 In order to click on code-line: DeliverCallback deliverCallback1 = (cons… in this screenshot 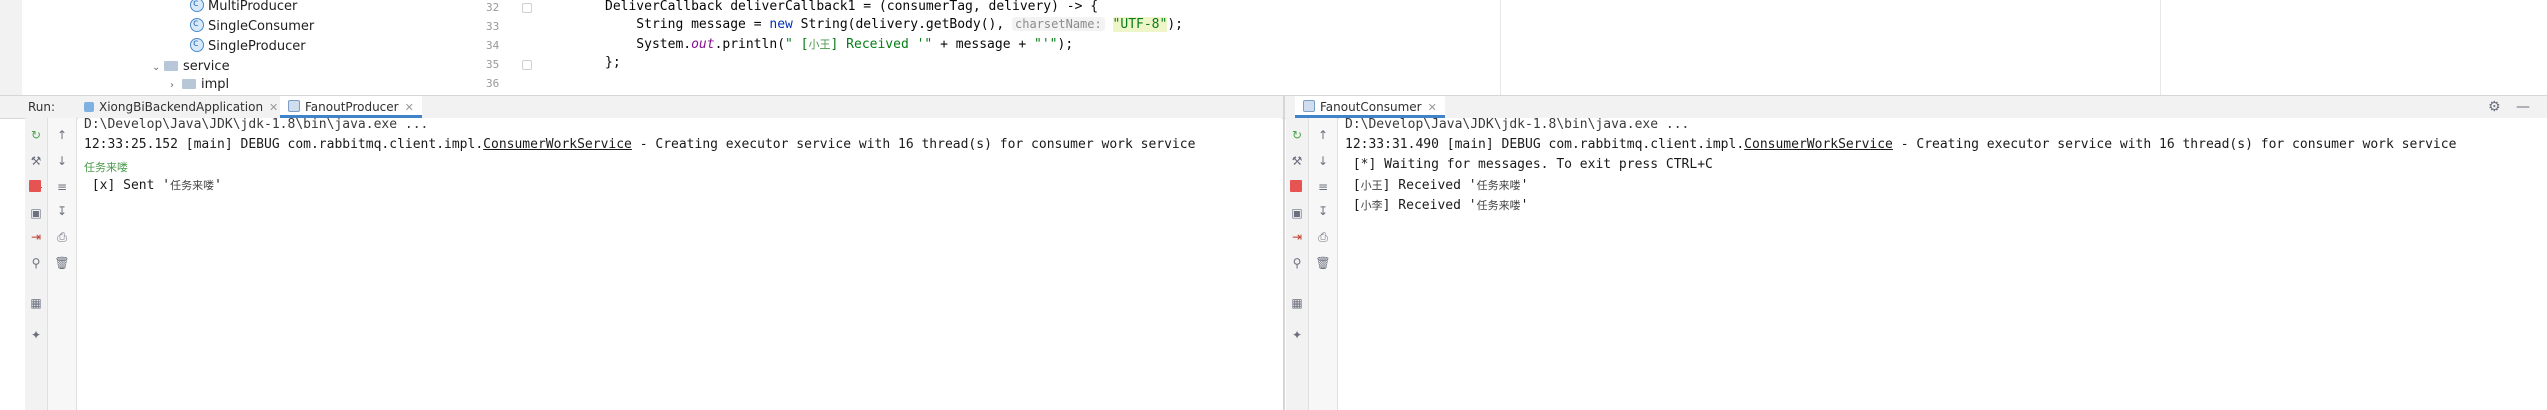, I will do `click(852, 7)`.